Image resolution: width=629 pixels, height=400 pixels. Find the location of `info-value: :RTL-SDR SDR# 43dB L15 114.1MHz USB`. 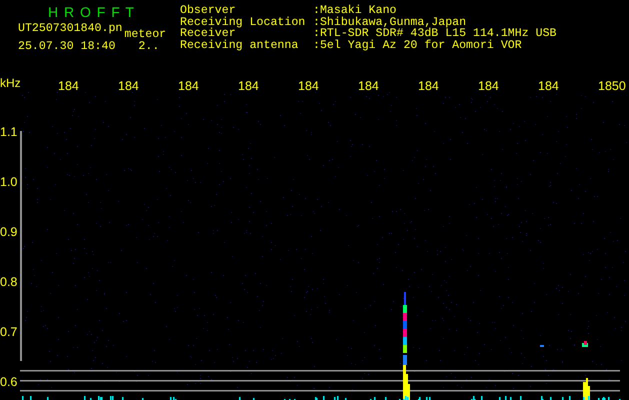

info-value: :RTL-SDR SDR# 43dB L15 114.1MHz USB is located at coordinates (435, 34).